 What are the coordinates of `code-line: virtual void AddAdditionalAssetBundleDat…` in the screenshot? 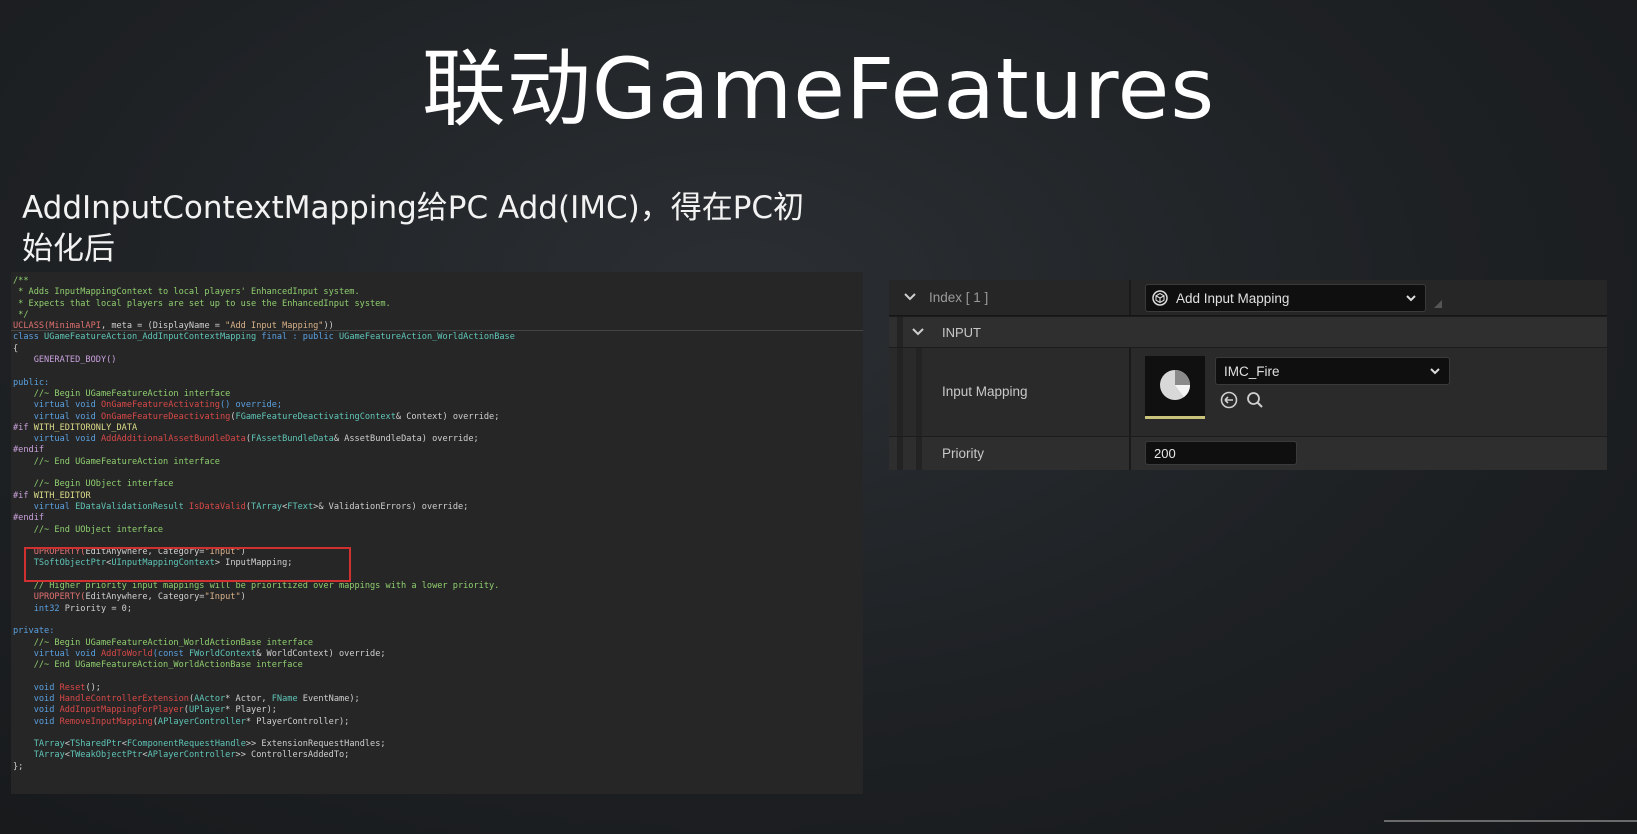 It's located at (438, 439).